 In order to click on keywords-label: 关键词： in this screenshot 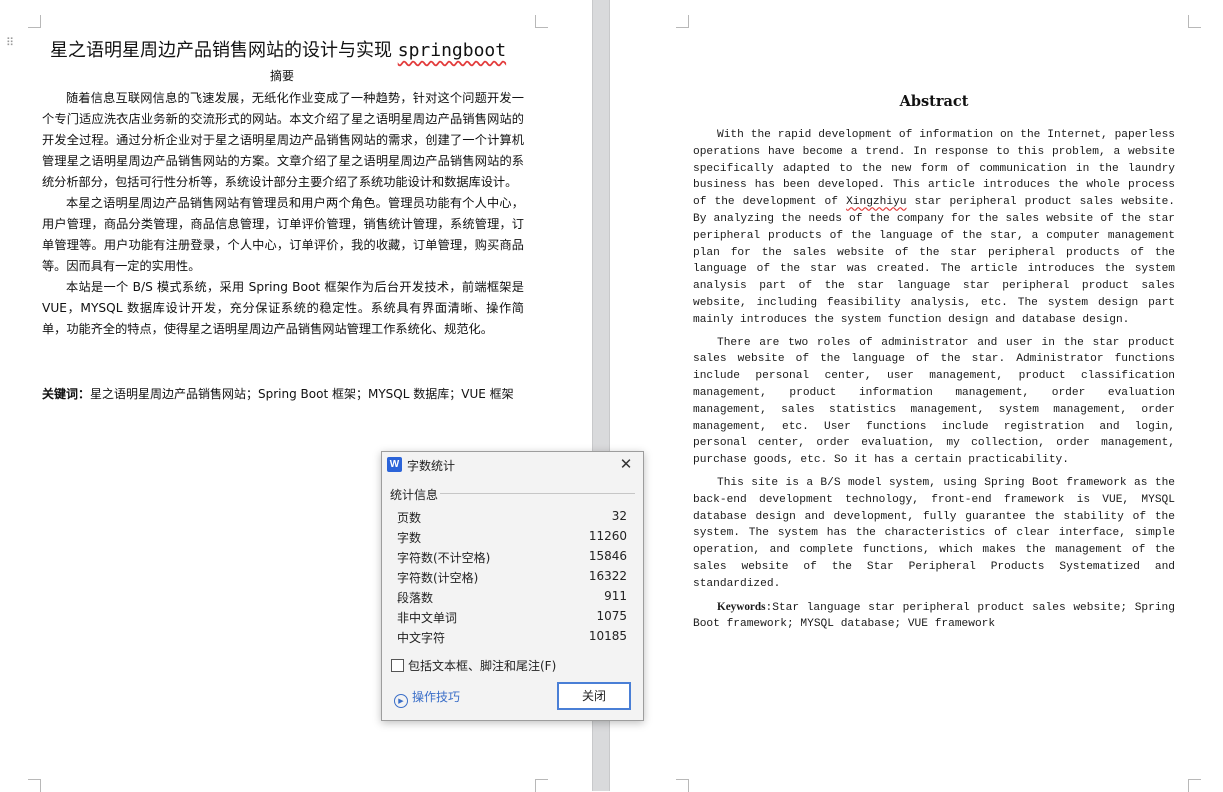, I will do `click(66, 394)`.